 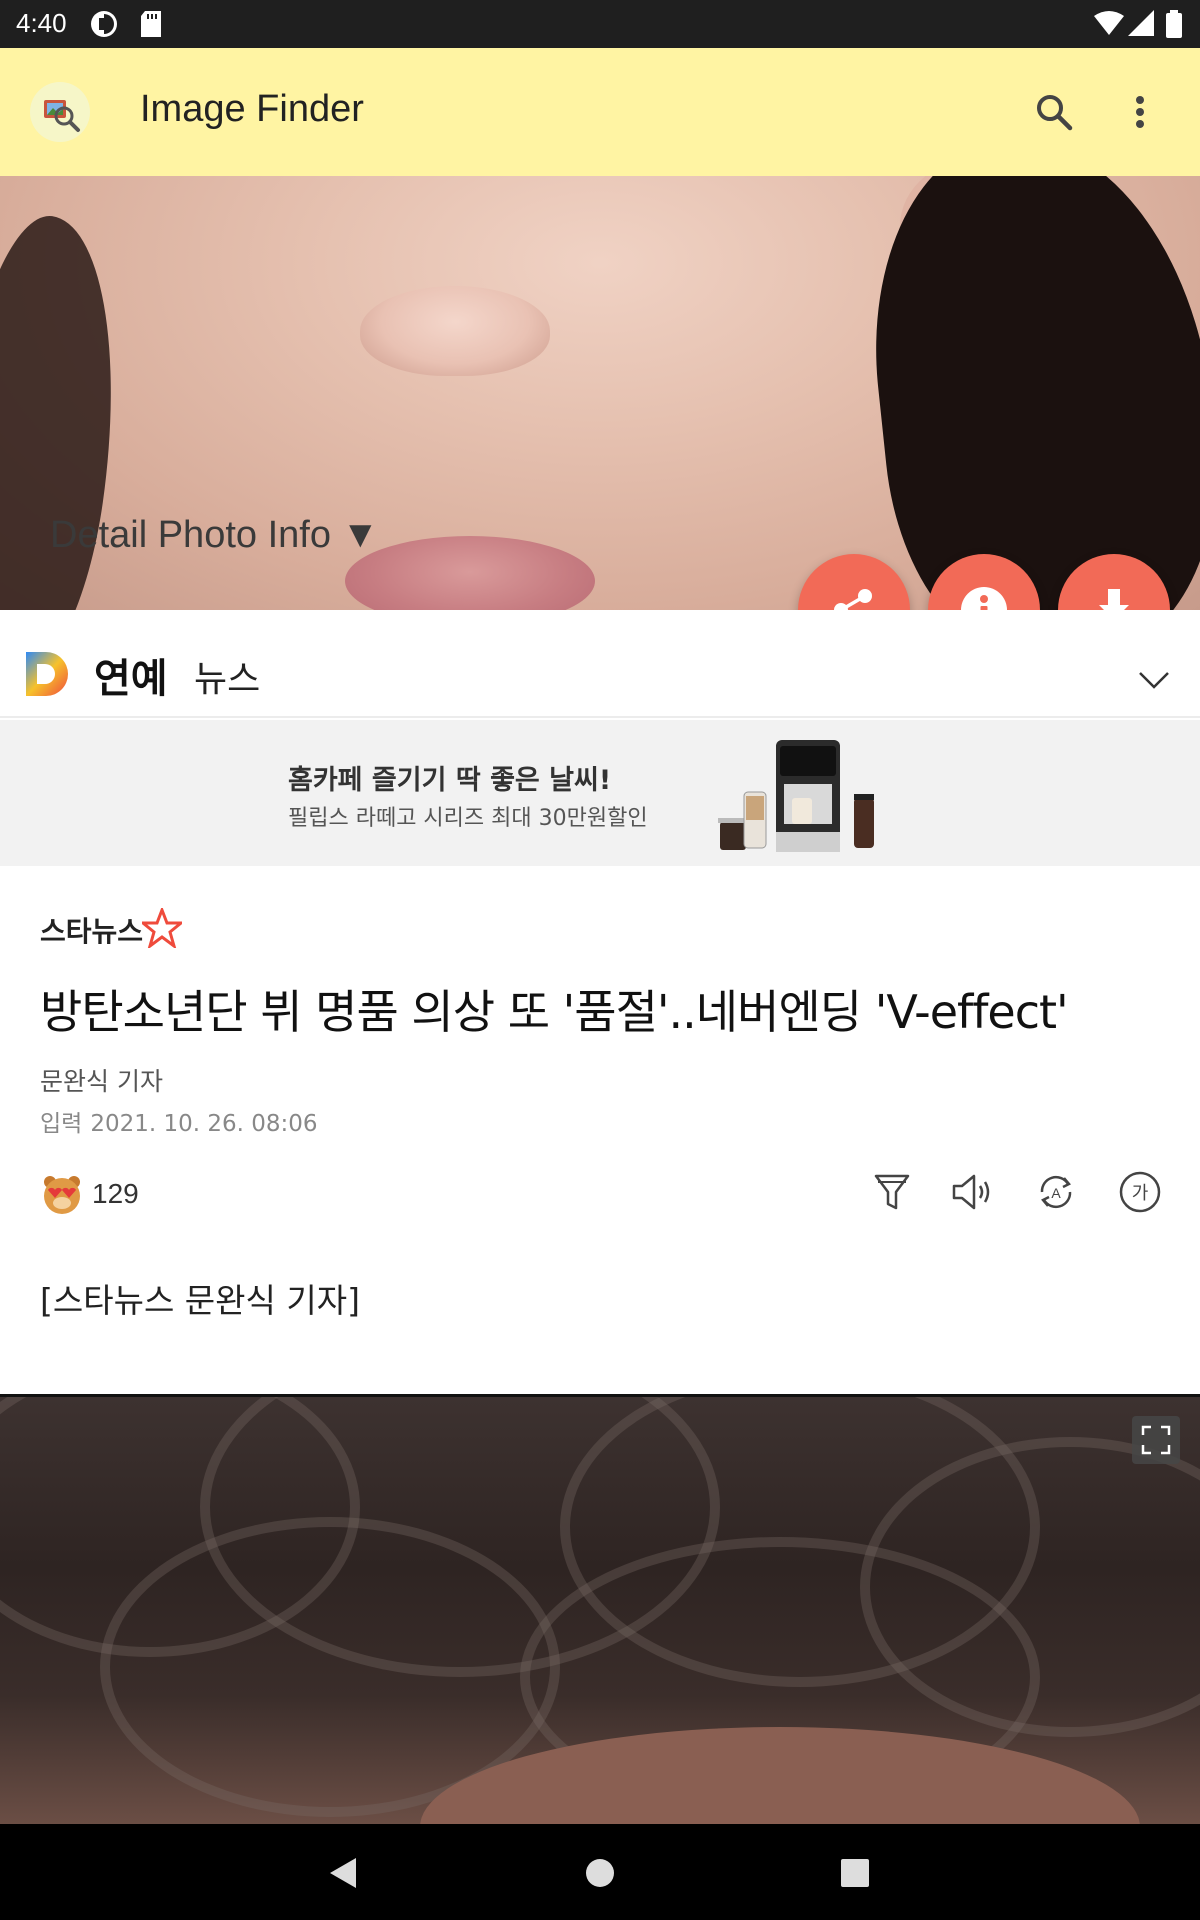 What do you see at coordinates (214, 535) in the screenshot?
I see `detail-photo-info-toggle: Detail Photo Info ▼` at bounding box center [214, 535].